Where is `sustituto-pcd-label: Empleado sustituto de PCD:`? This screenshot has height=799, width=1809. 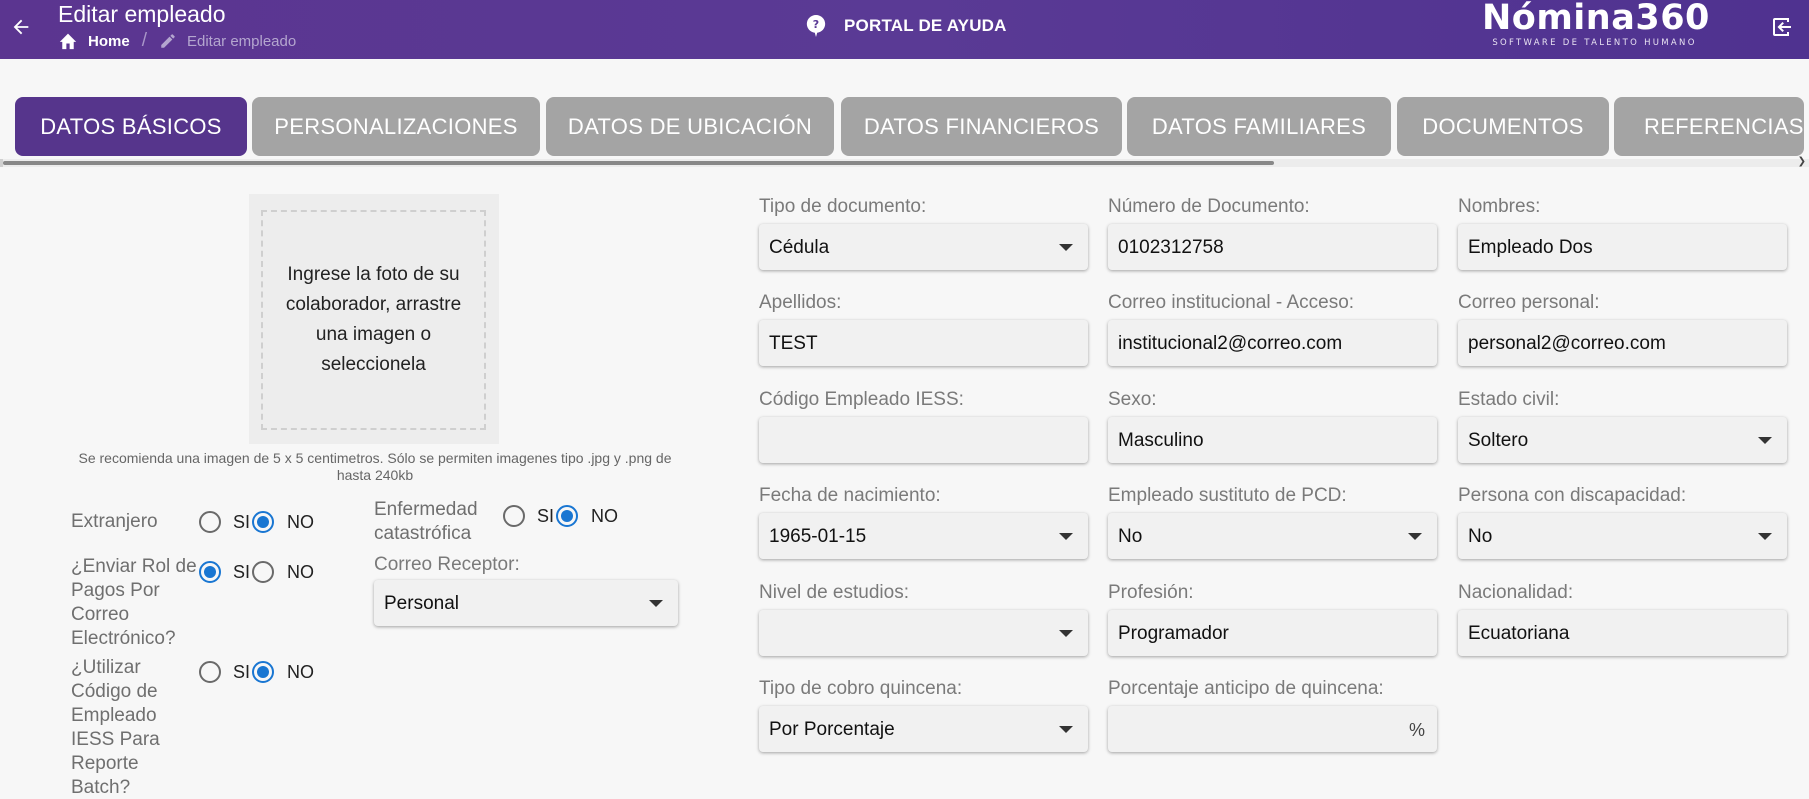
sustituto-pcd-label: Empleado sustituto de PCD: is located at coordinates (1227, 495).